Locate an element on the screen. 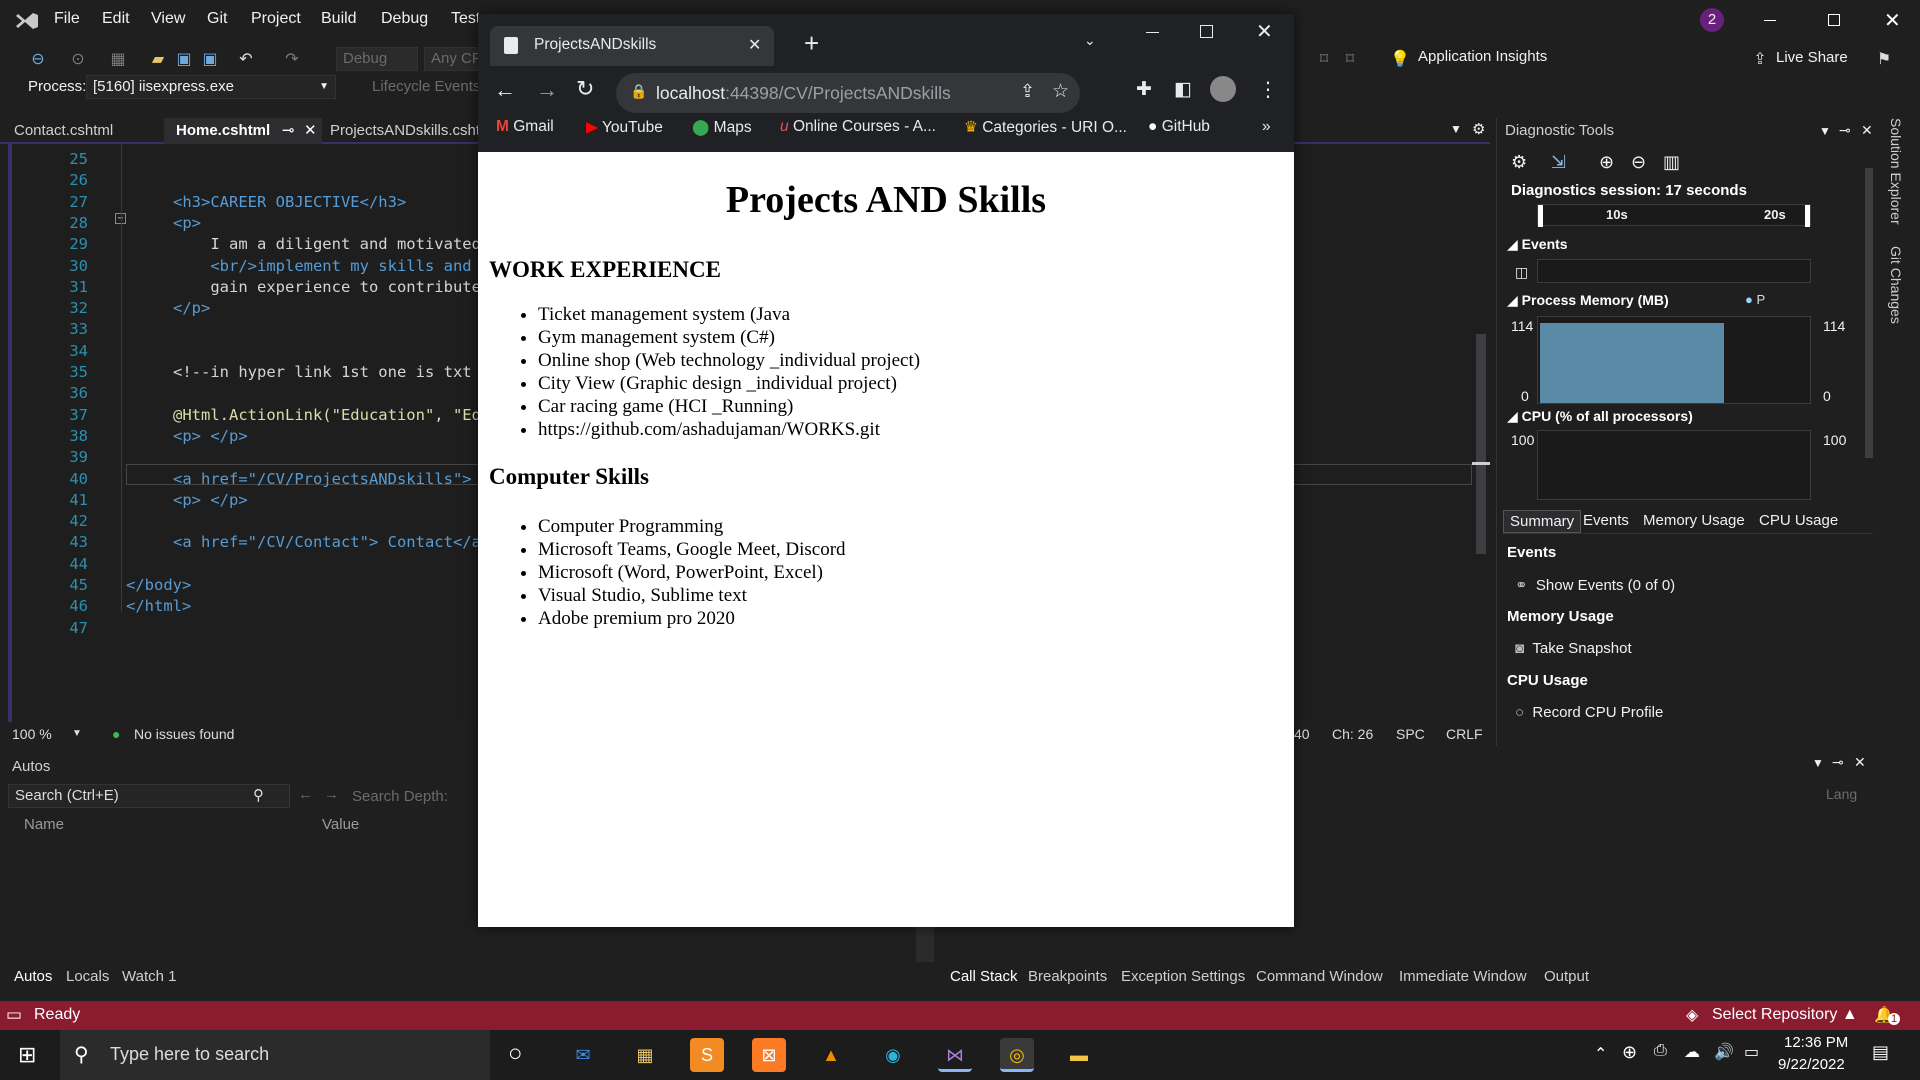 This screenshot has width=1920, height=1080. app-insights-label: Application Insights is located at coordinates (1482, 56).